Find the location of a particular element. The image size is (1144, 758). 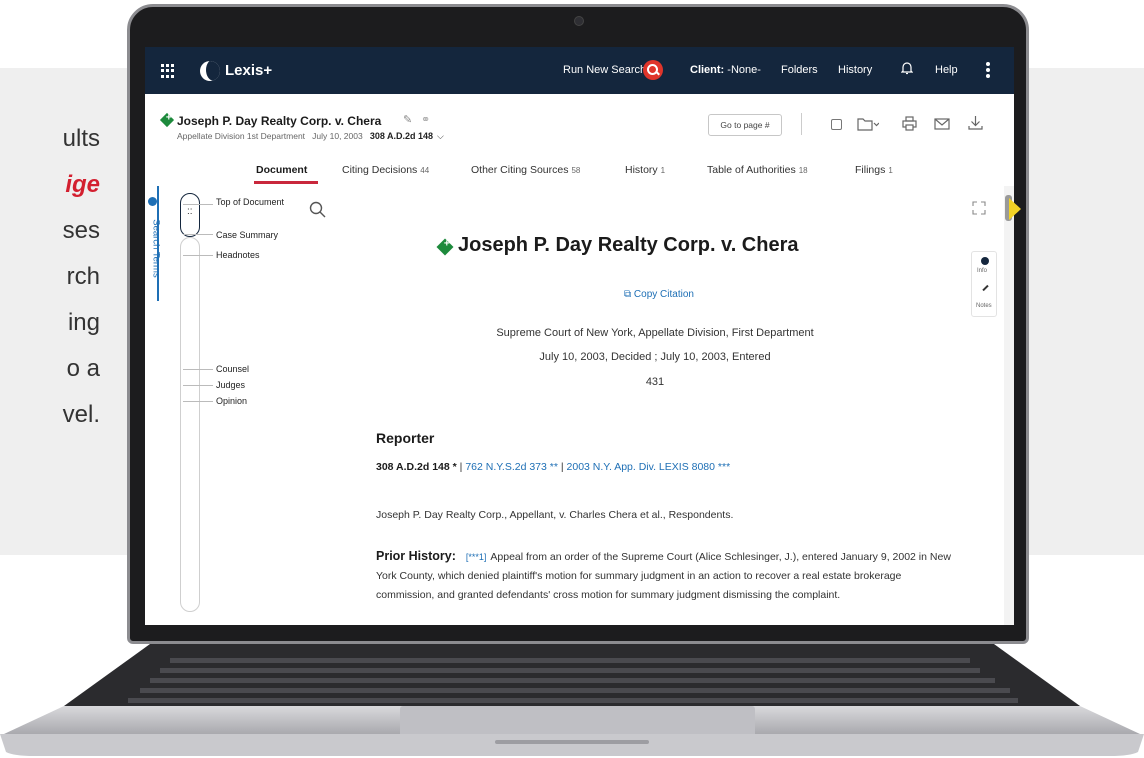

active-tab-indicator is located at coordinates (286, 182).